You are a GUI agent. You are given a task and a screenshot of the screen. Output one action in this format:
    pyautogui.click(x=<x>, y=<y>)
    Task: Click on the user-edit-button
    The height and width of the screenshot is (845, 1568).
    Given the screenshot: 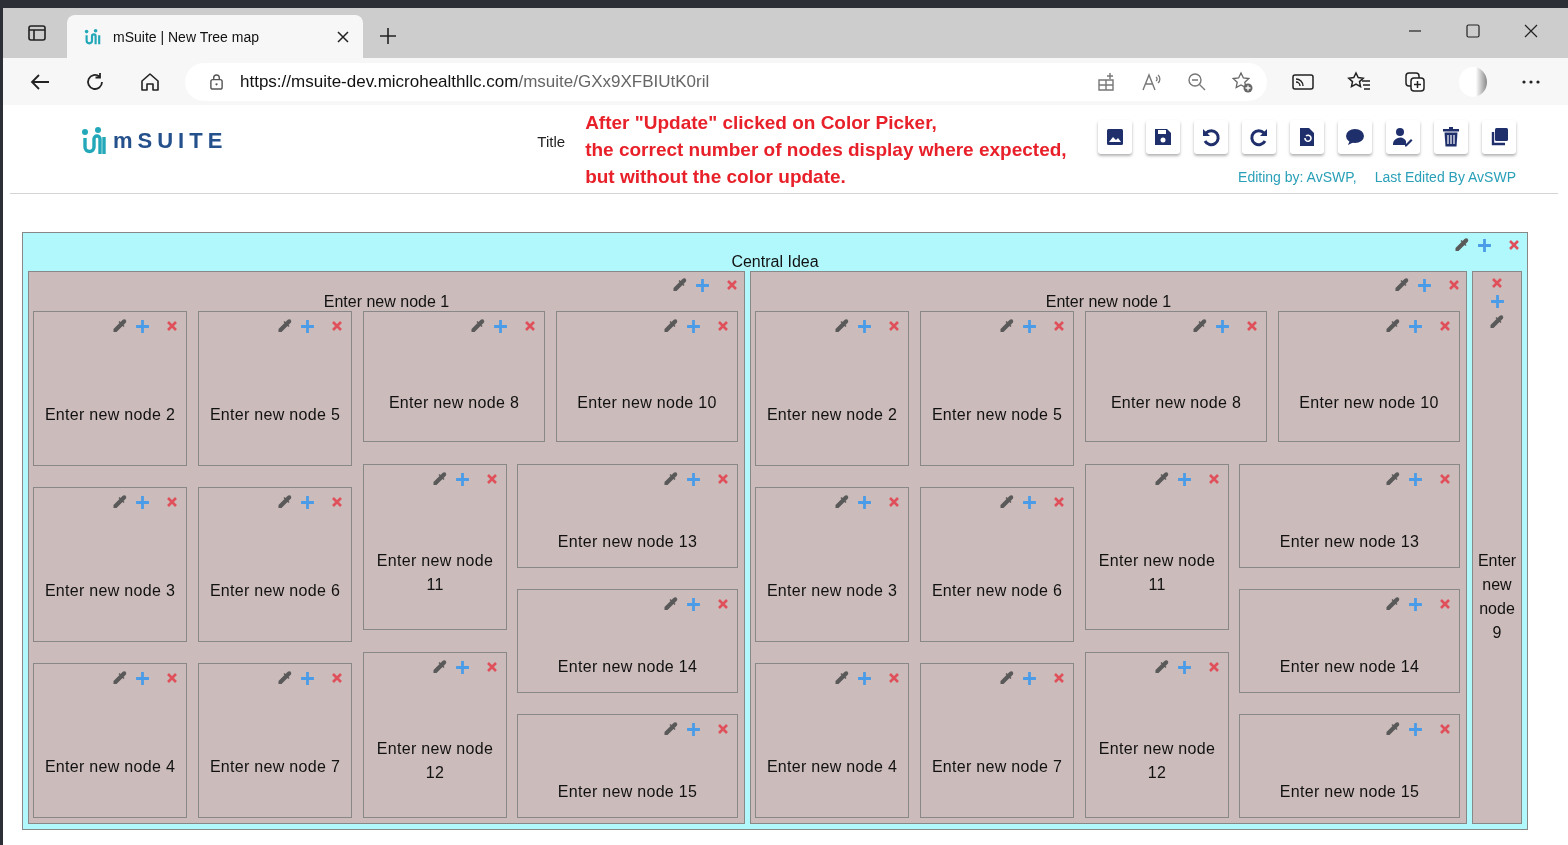 What is the action you would take?
    pyautogui.click(x=1403, y=137)
    